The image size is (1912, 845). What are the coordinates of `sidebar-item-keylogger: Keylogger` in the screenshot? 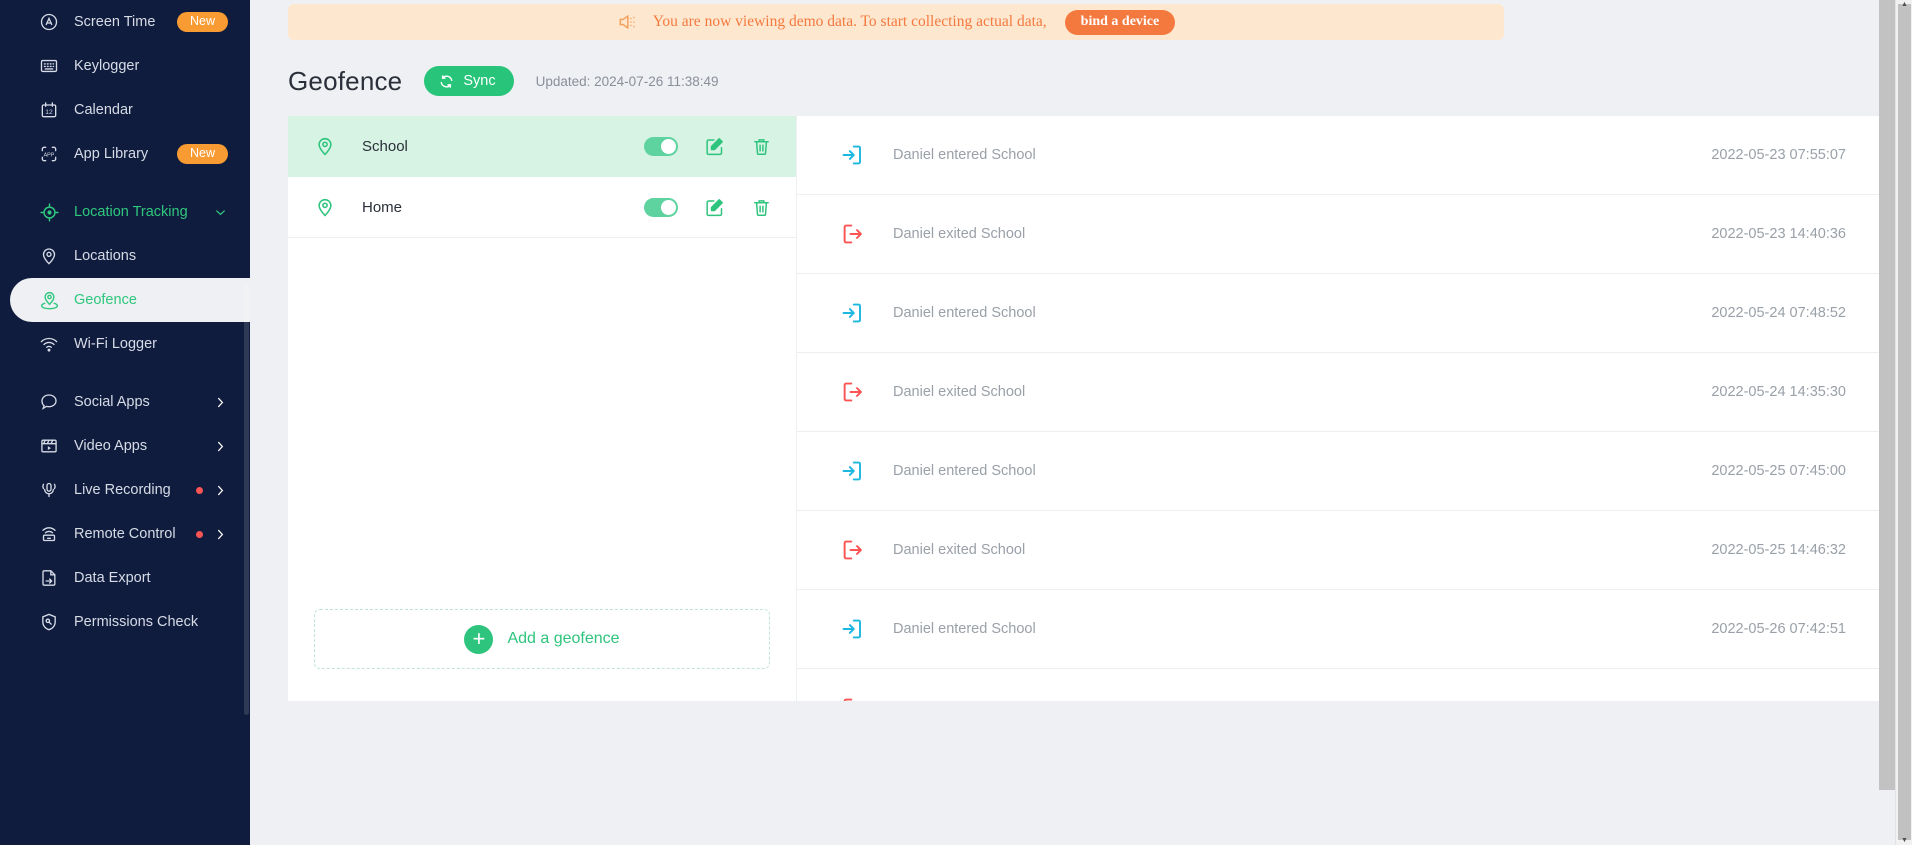 It's located at (125, 66).